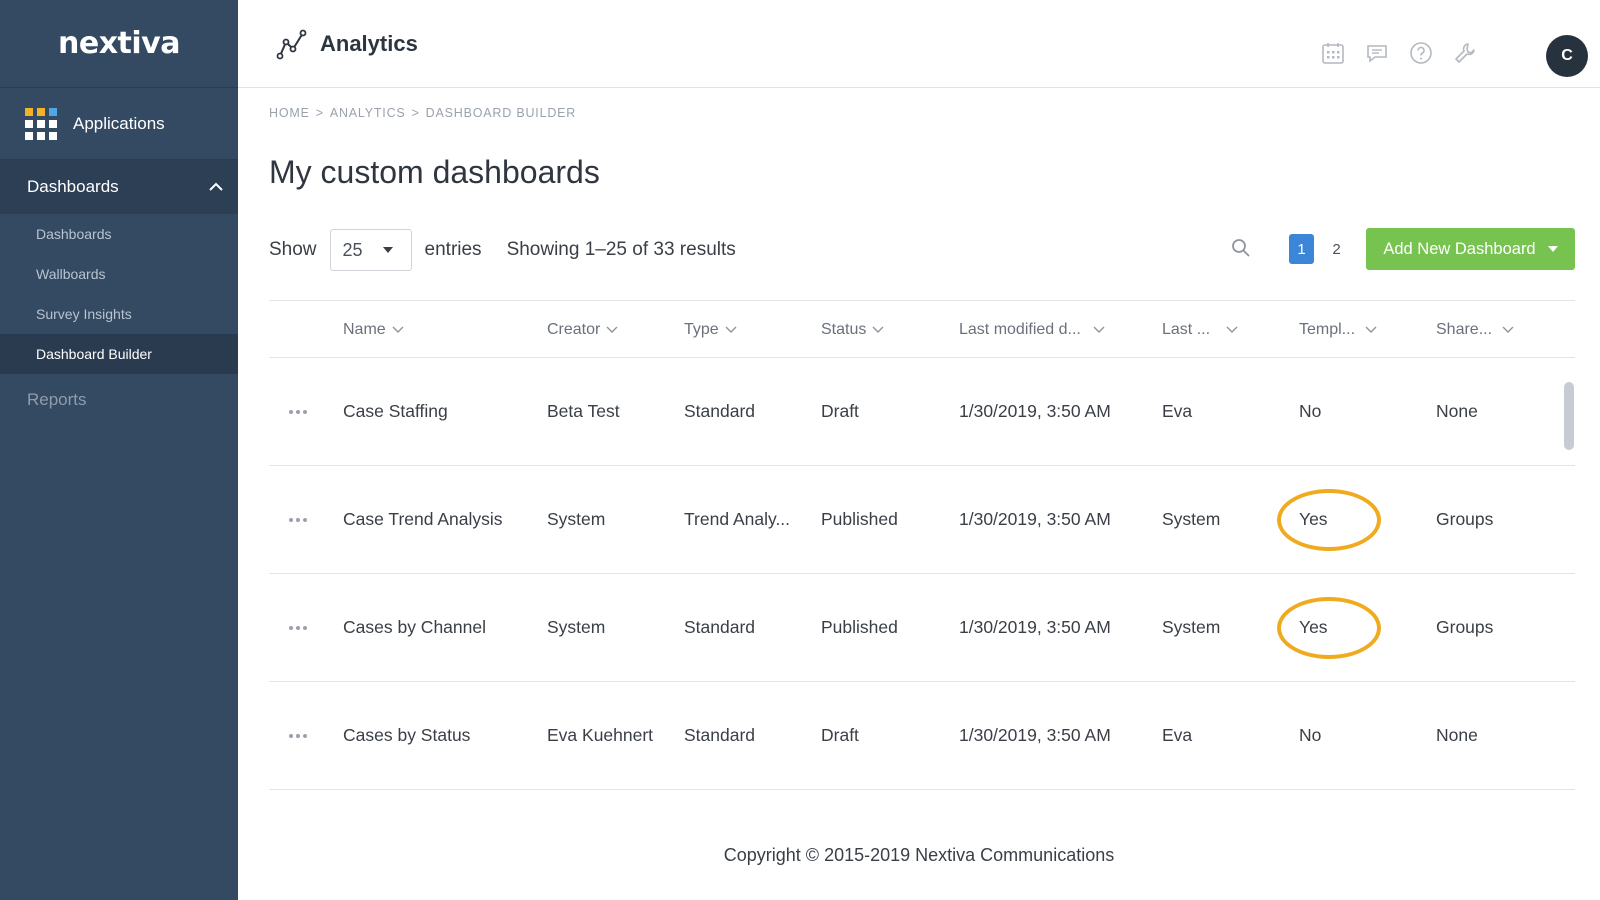 The height and width of the screenshot is (900, 1600). I want to click on user-avatar: C, so click(1567, 56).